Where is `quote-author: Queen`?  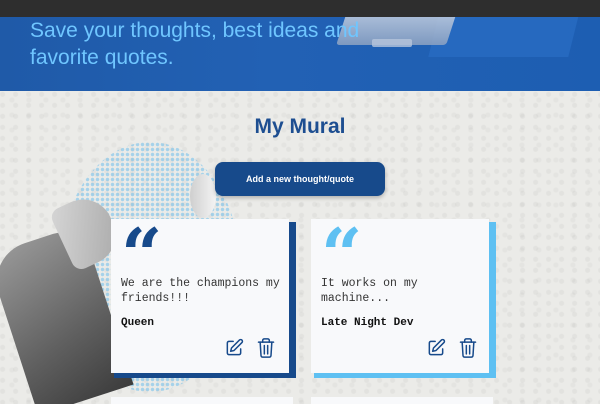
quote-author: Queen is located at coordinates (138, 323).